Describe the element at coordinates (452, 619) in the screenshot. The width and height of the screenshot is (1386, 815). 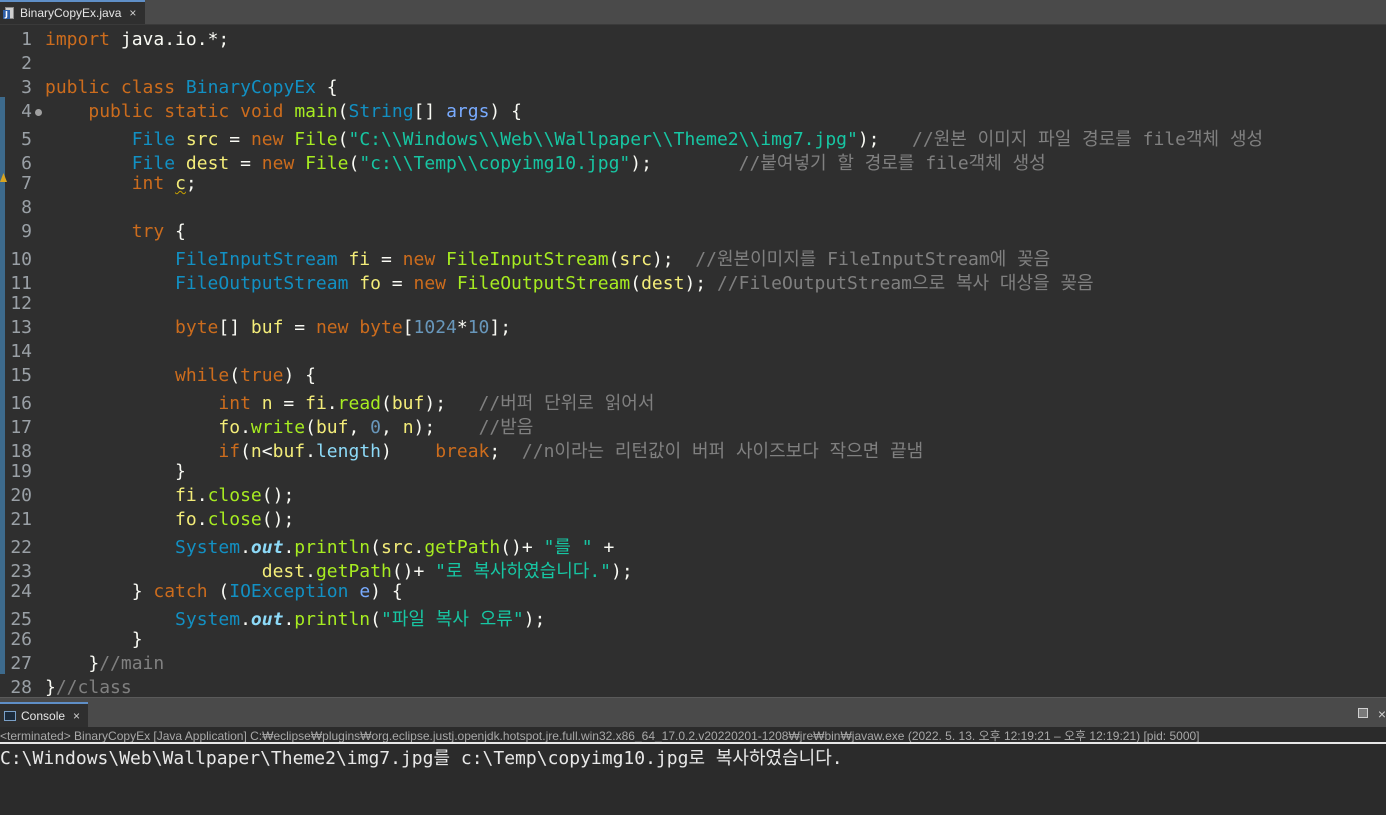
I see `code-token: "파일 복사 오류"` at that location.